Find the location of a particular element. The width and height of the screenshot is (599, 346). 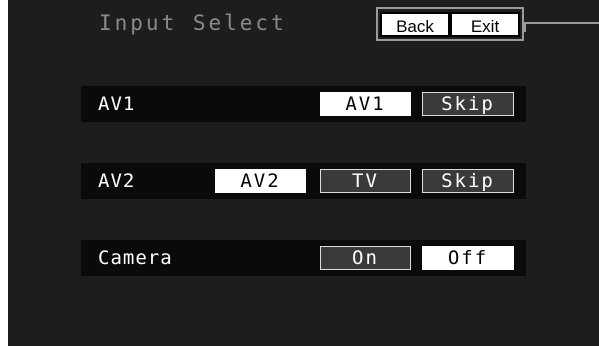

av1-label: AV1 is located at coordinates (117, 104).